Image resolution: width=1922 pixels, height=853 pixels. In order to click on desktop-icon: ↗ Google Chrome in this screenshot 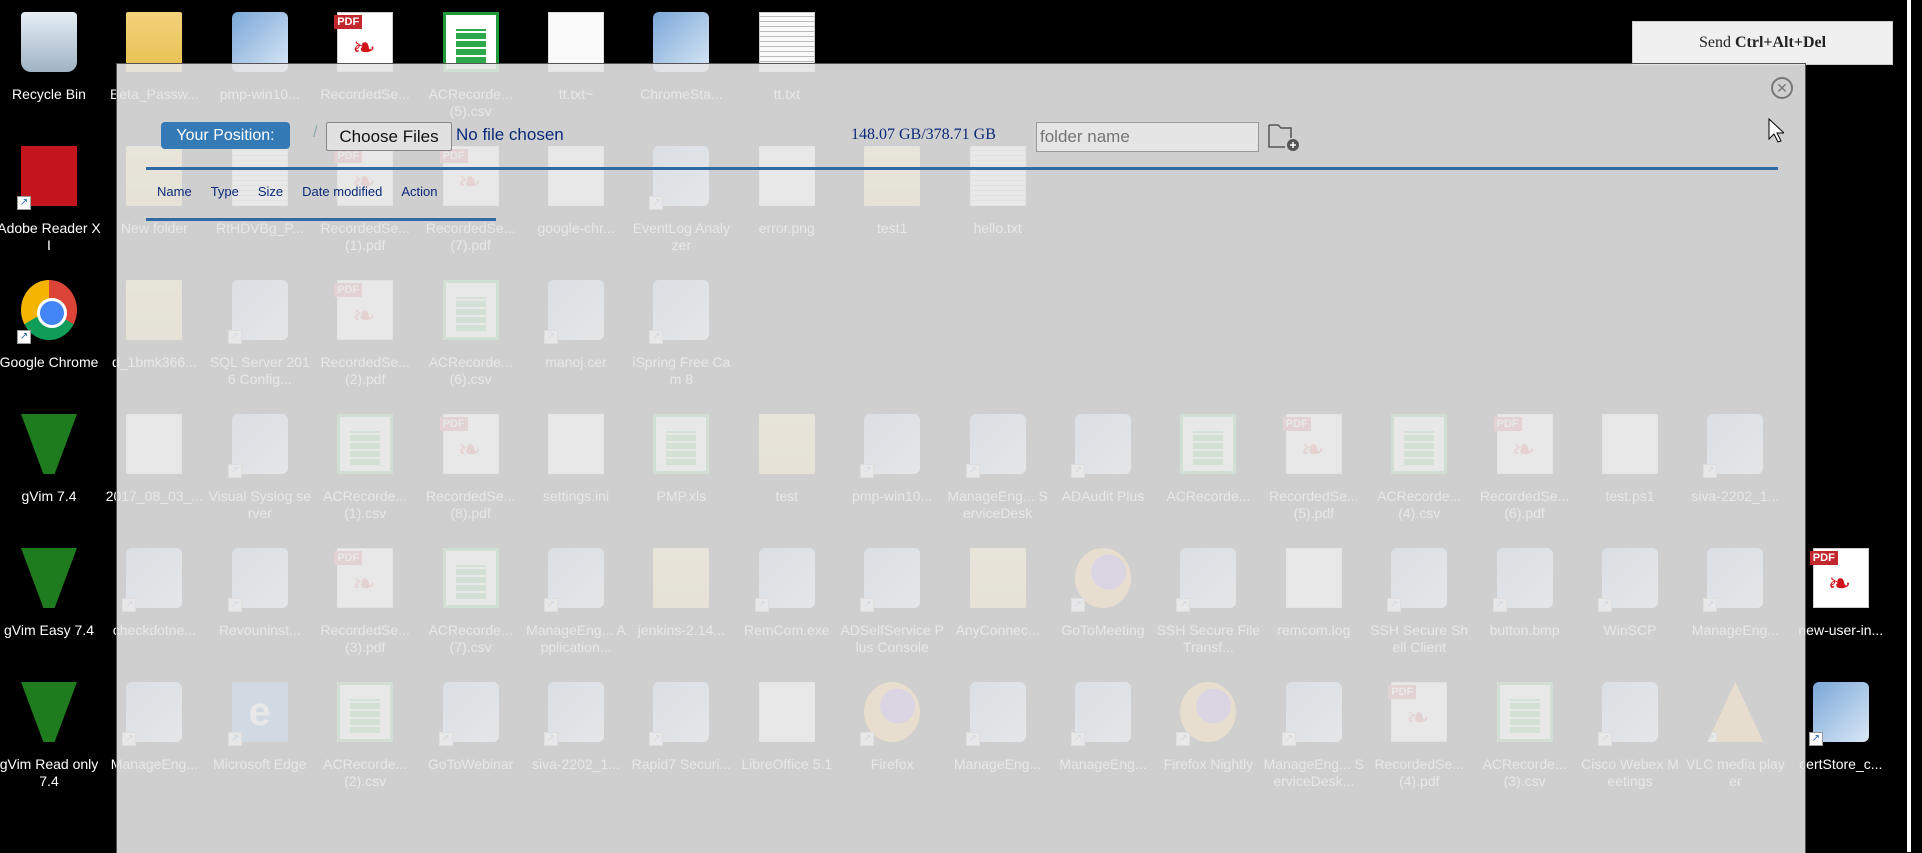, I will do `click(50, 325)`.